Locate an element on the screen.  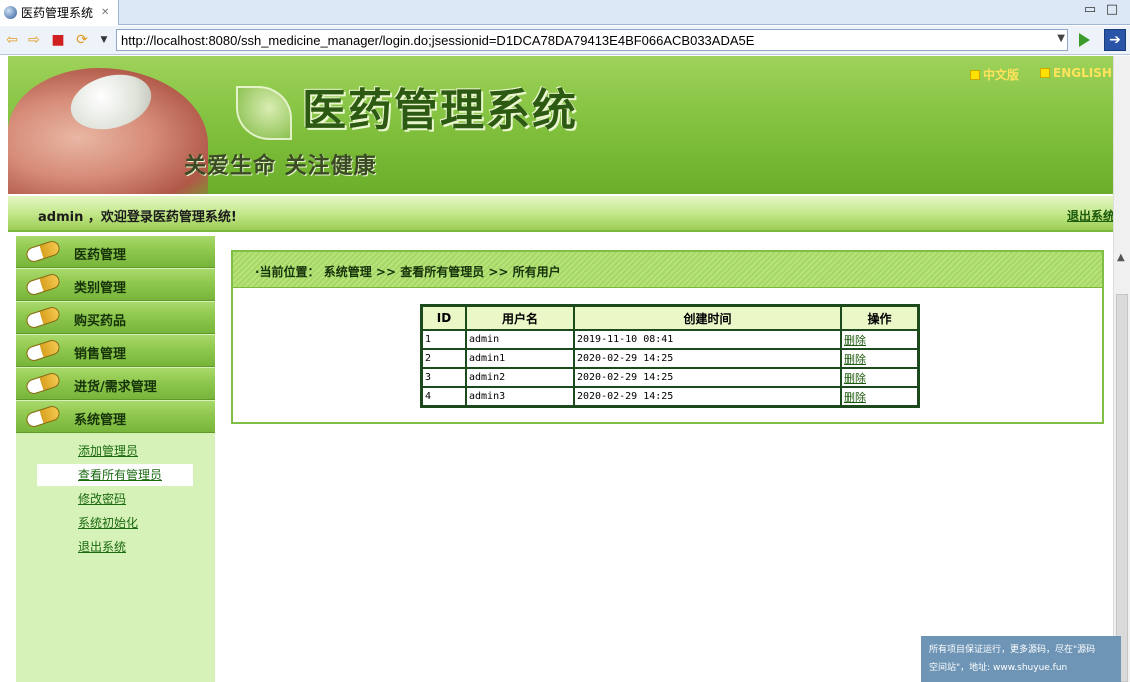
vertical-scrollbar: ▲ is located at coordinates (1121, 369).